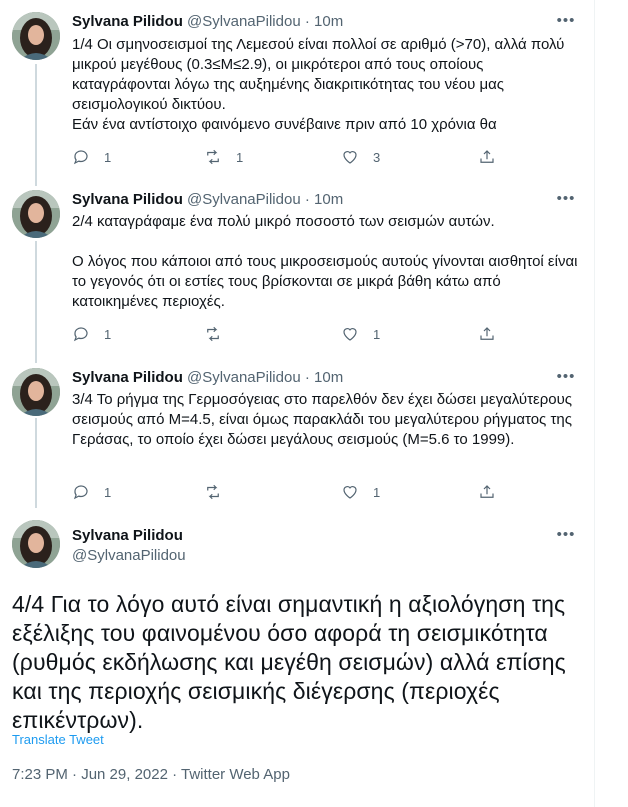 The height and width of the screenshot is (807, 628). What do you see at coordinates (223, 157) in the screenshot?
I see `retweet-button: 1` at bounding box center [223, 157].